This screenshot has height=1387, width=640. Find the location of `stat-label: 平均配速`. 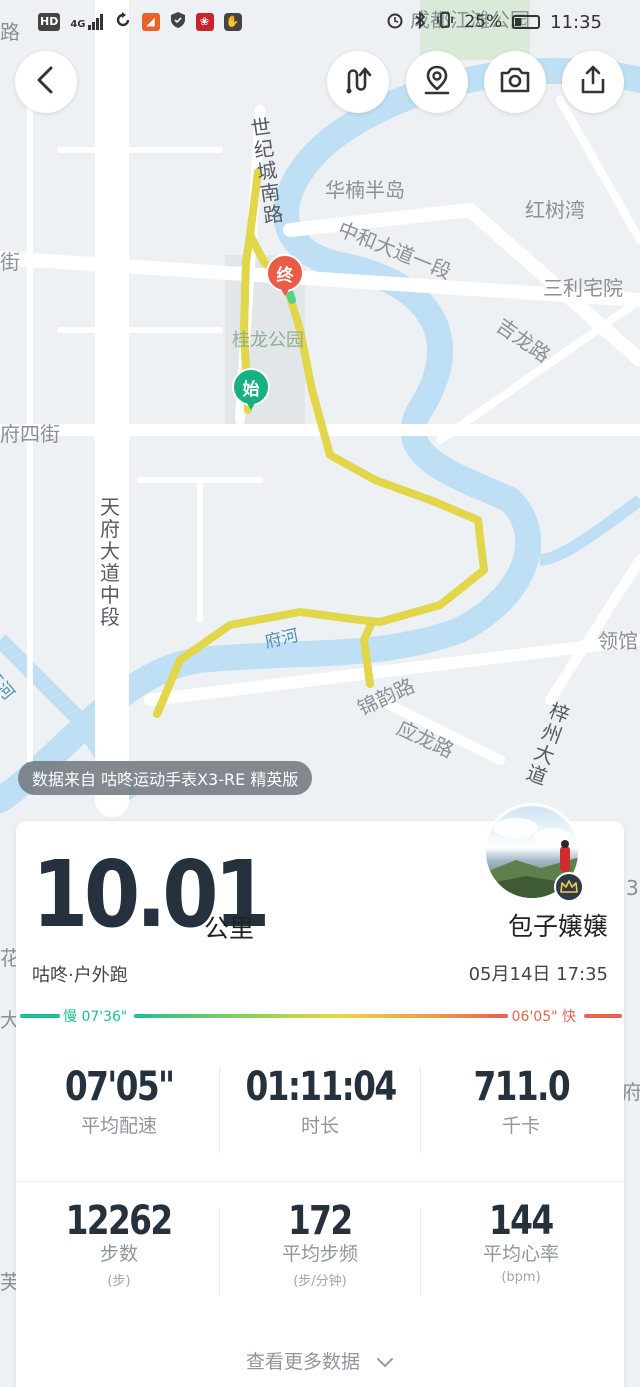

stat-label: 平均配速 is located at coordinates (118, 1126).